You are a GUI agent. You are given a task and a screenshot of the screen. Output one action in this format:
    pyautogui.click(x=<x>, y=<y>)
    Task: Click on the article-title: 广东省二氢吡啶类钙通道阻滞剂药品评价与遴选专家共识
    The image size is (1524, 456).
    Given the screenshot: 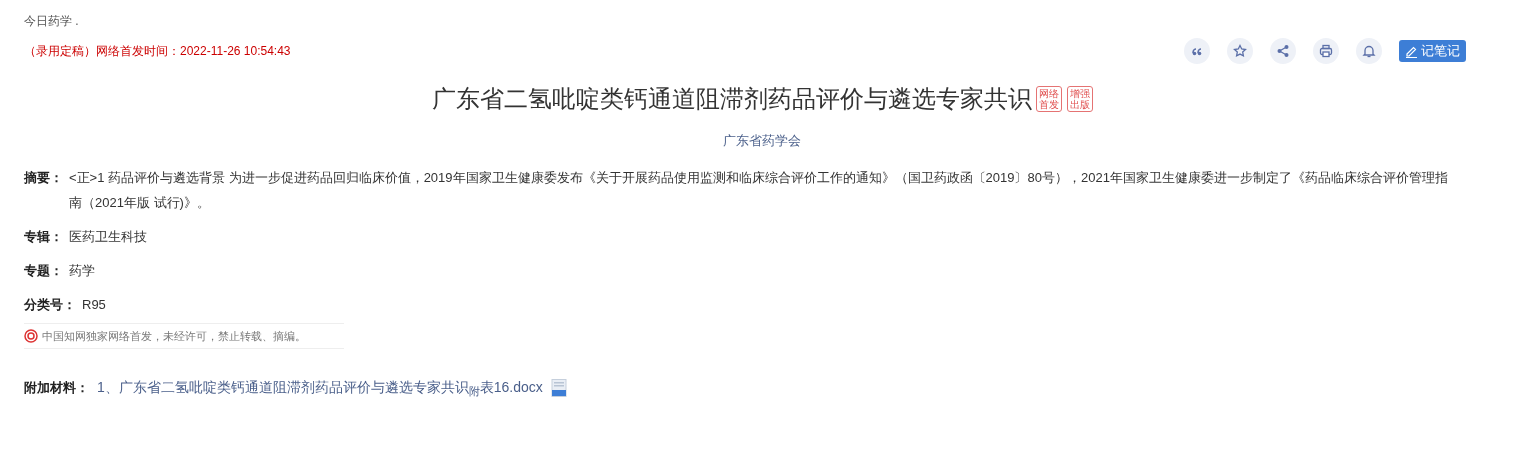 What is the action you would take?
    pyautogui.click(x=731, y=99)
    